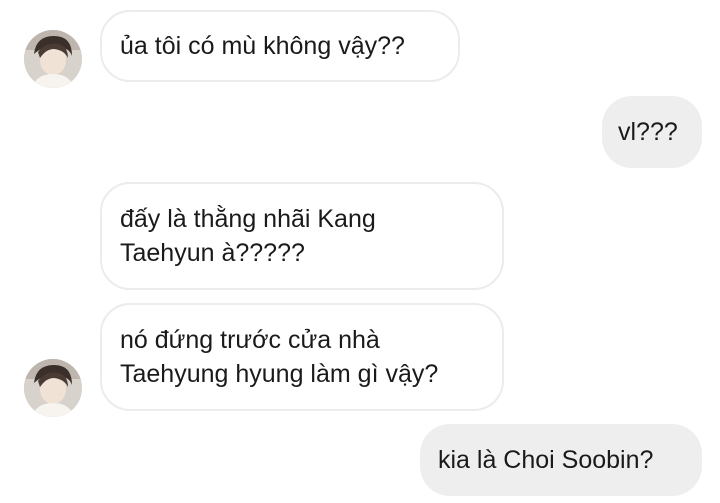  Describe the element at coordinates (279, 374) in the screenshot. I see `message-text-line-2: Taehyung hyung làm gì vậy?` at that location.